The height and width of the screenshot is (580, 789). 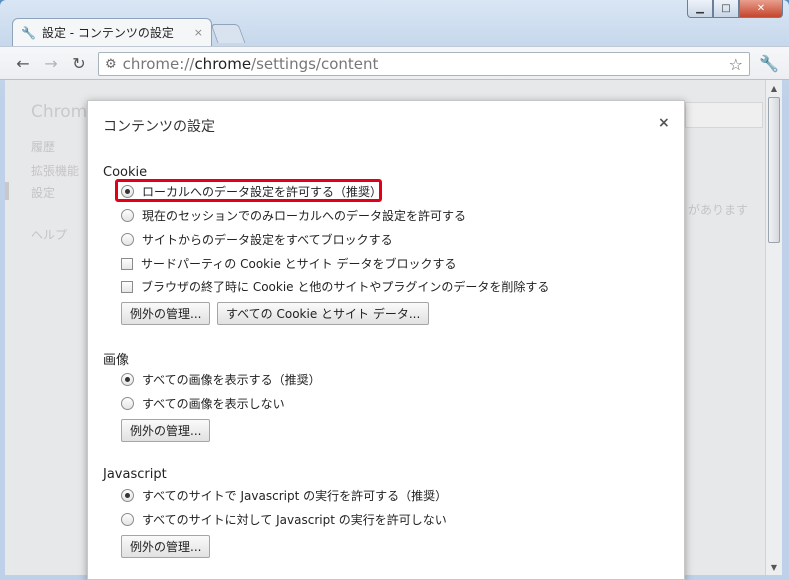 I want to click on close-window-button: ✕, so click(x=761, y=9).